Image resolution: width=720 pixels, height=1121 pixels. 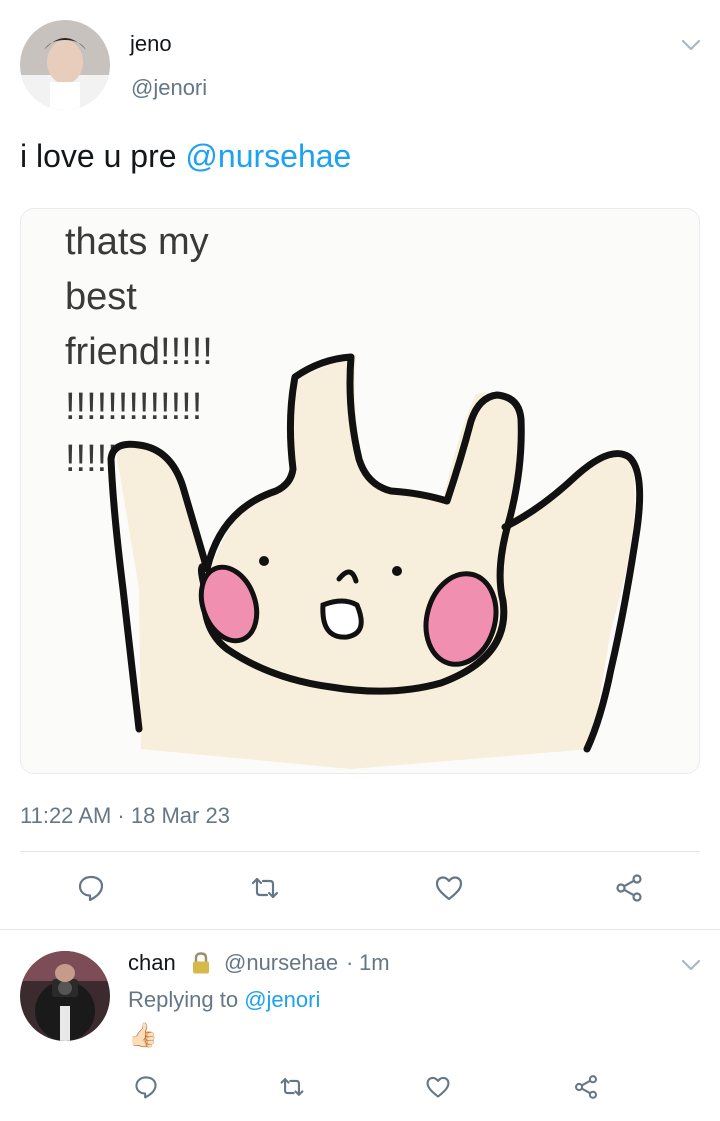 I want to click on lock-icon, so click(x=201, y=963).